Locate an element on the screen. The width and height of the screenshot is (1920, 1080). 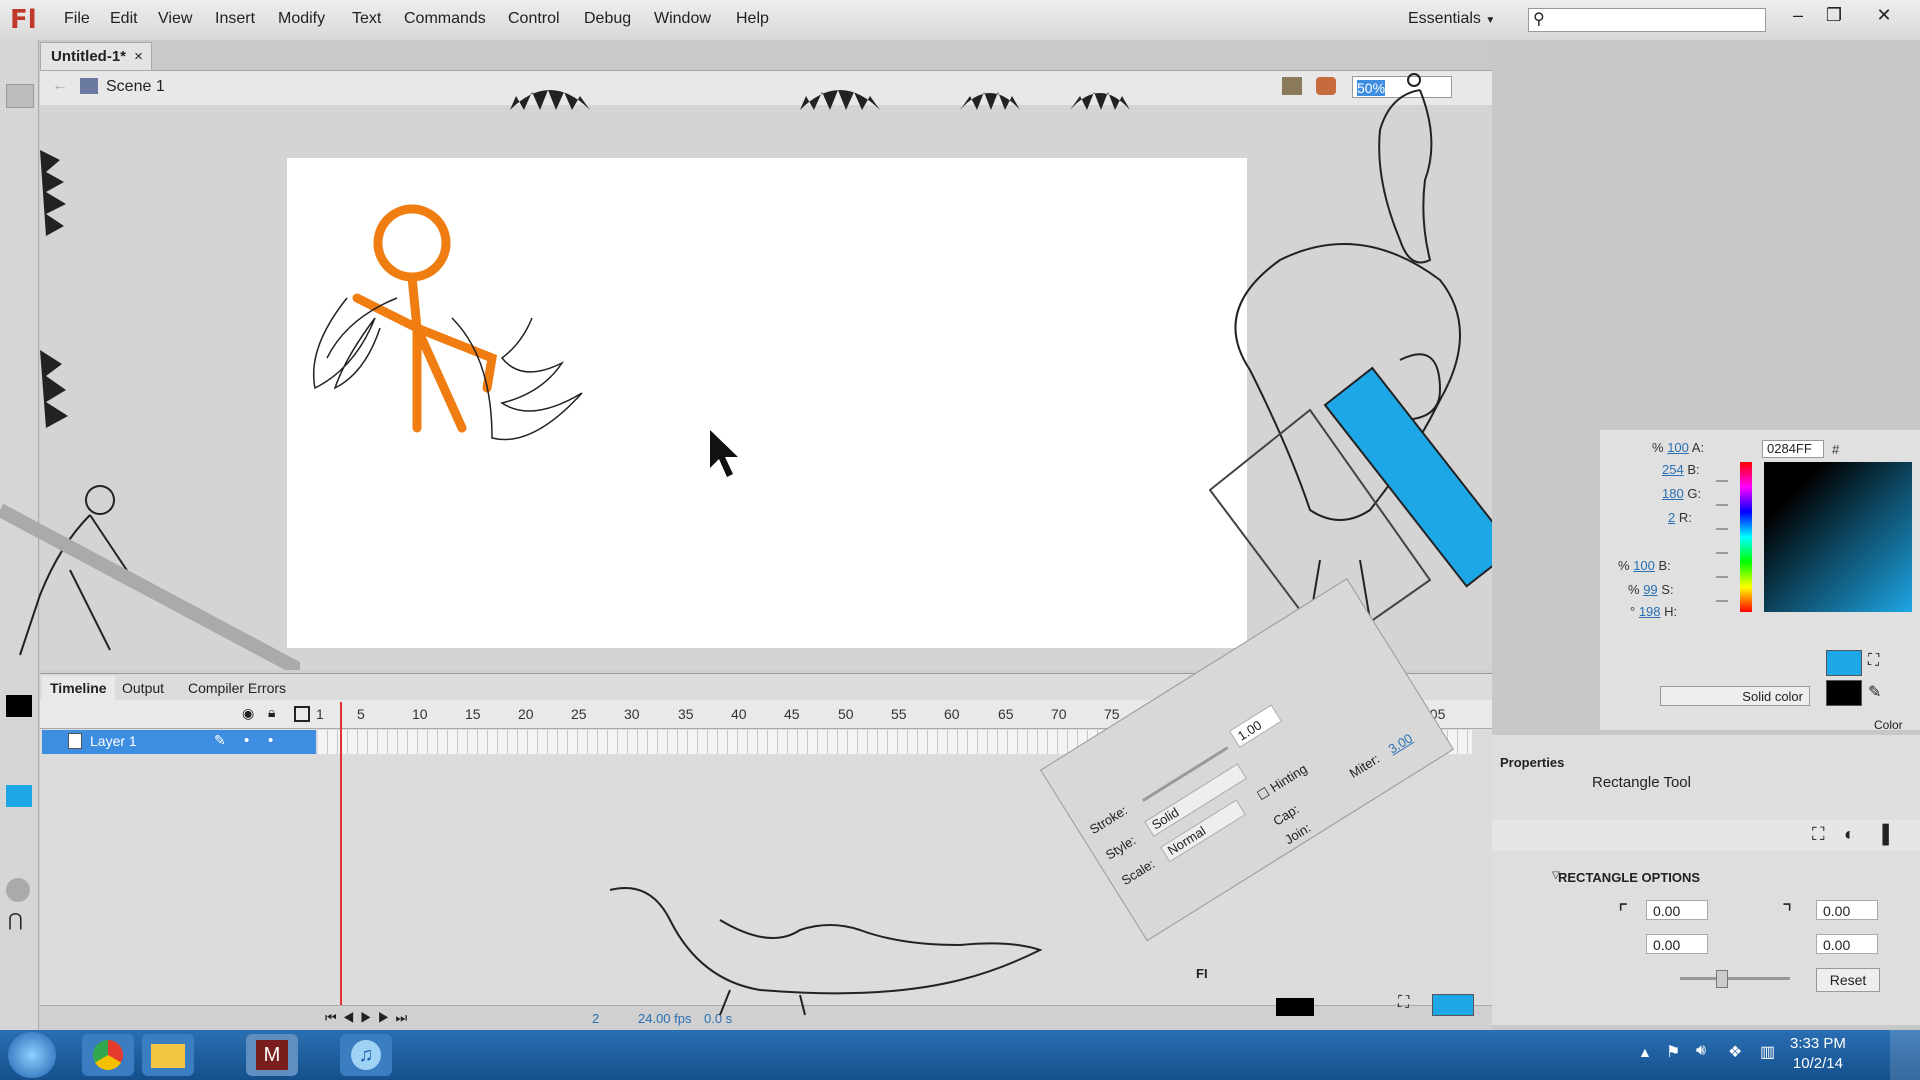
left-figure-sketch is located at coordinates (150, 577).